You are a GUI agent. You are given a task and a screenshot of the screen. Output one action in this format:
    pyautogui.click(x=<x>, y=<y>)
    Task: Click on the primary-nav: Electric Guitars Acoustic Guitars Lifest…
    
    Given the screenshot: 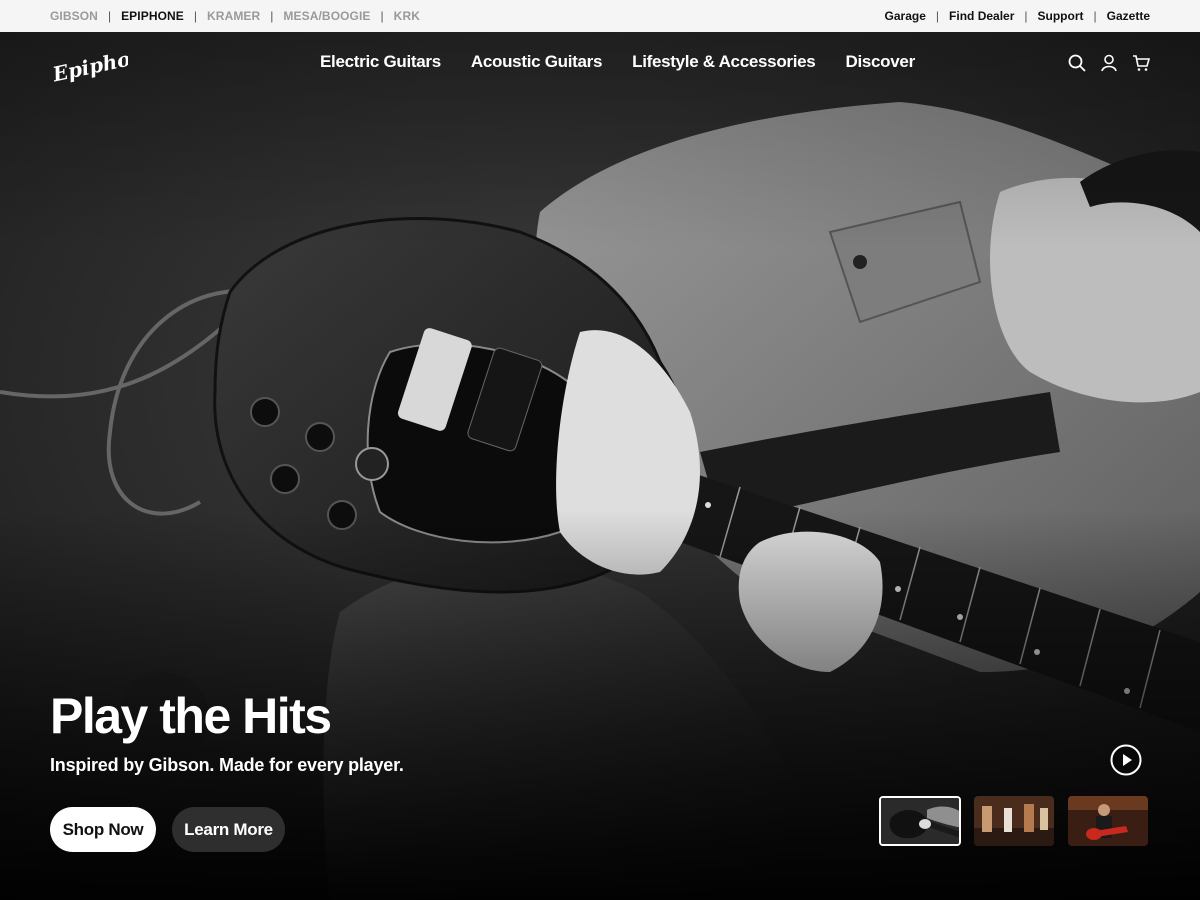 What is the action you would take?
    pyautogui.click(x=617, y=62)
    